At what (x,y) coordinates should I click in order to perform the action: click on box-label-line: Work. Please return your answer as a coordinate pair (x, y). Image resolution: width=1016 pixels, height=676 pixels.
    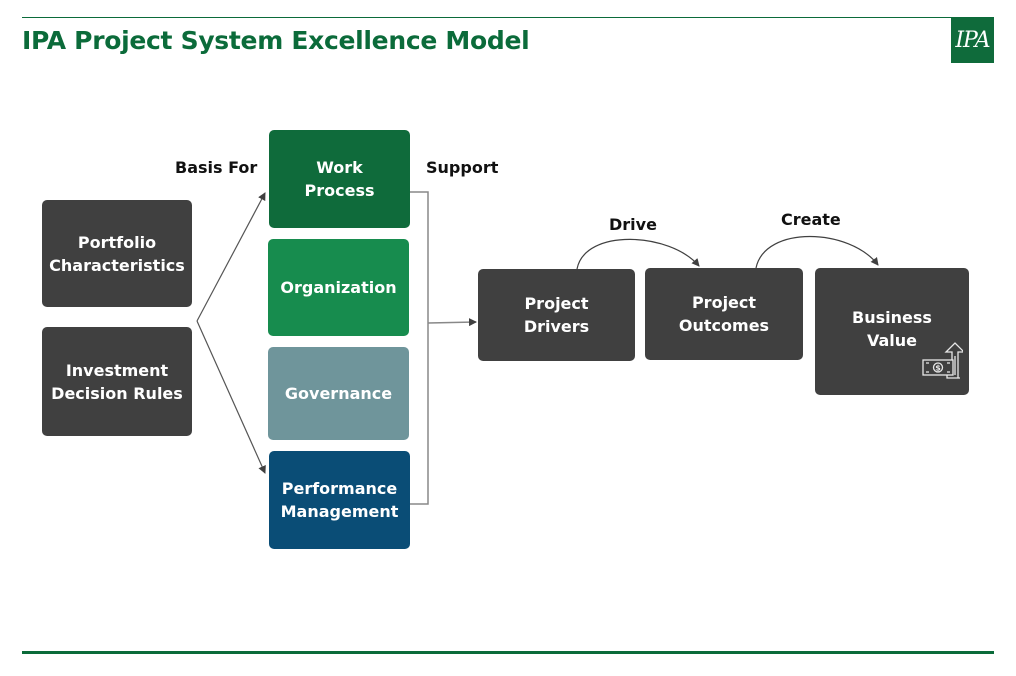
    Looking at the image, I should click on (339, 167).